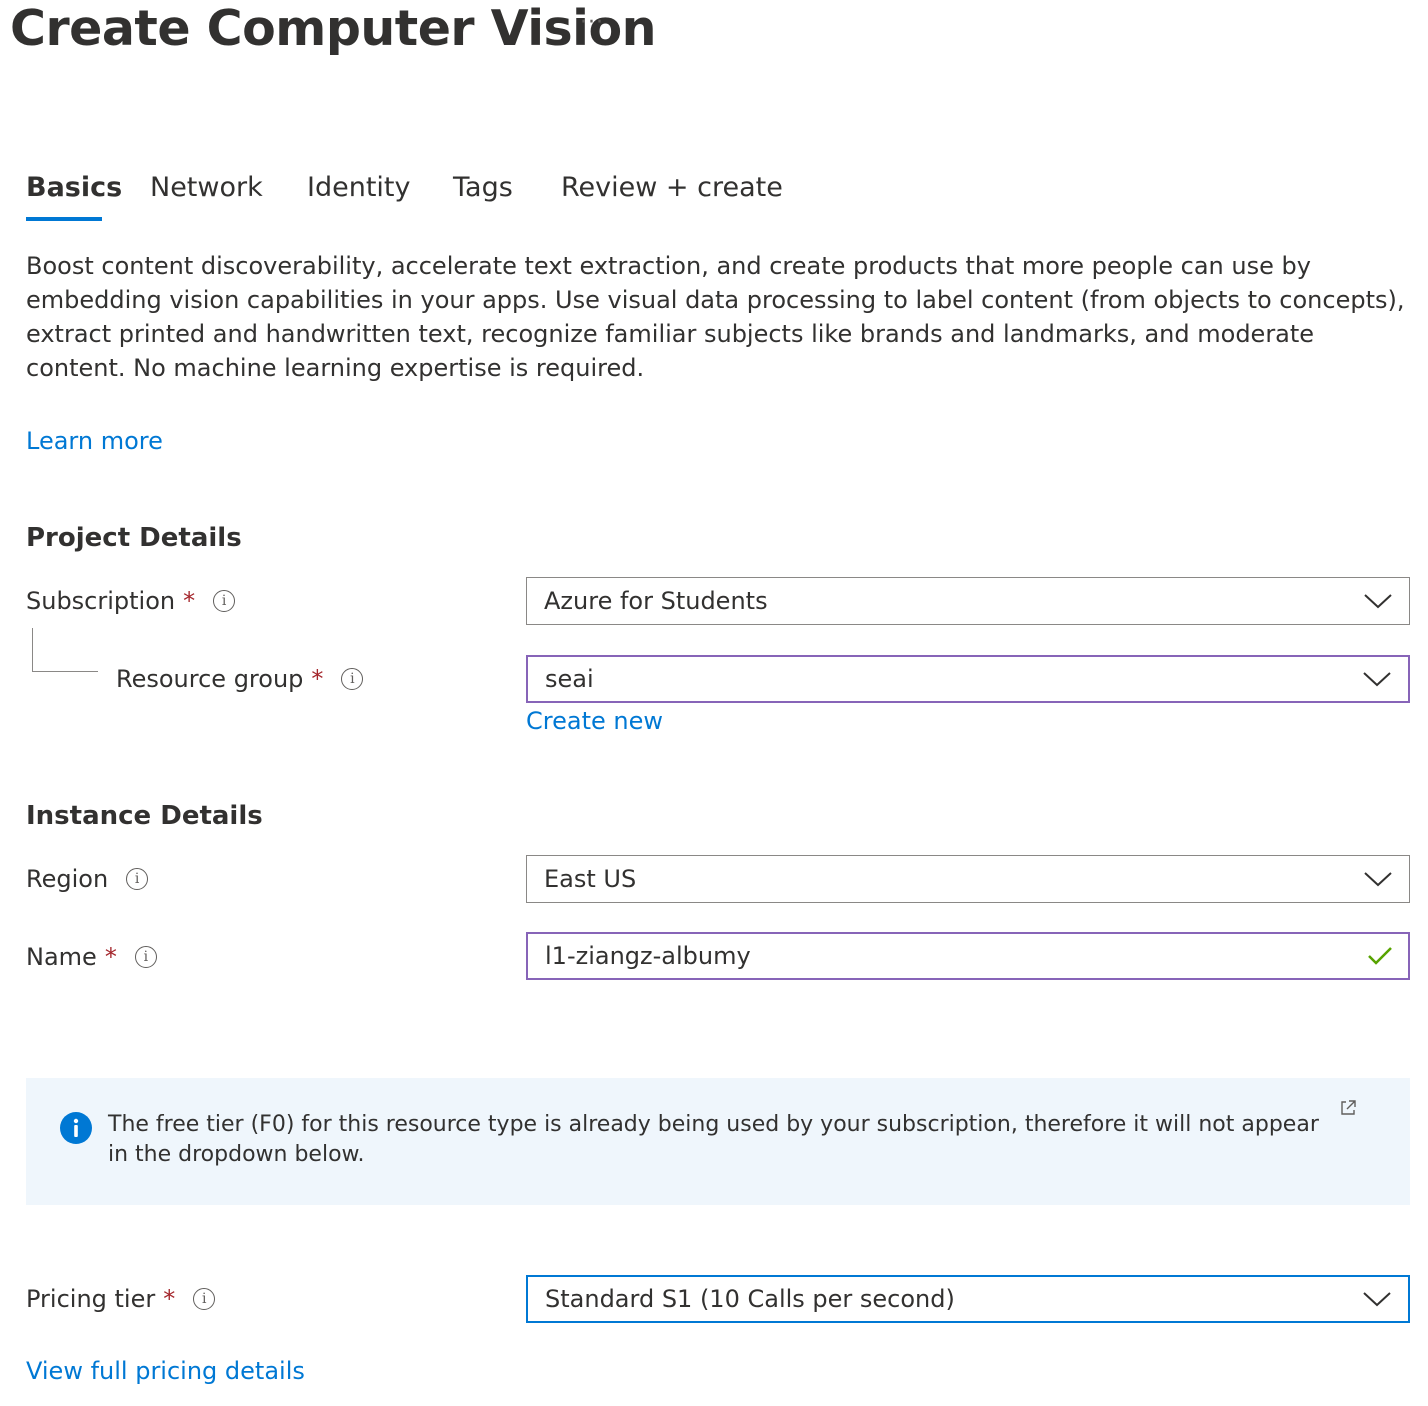 This screenshot has width=1428, height=1406. What do you see at coordinates (968, 1299) in the screenshot?
I see `pricing-tier-dropdown: Standard S1 (10 Calls per second)` at bounding box center [968, 1299].